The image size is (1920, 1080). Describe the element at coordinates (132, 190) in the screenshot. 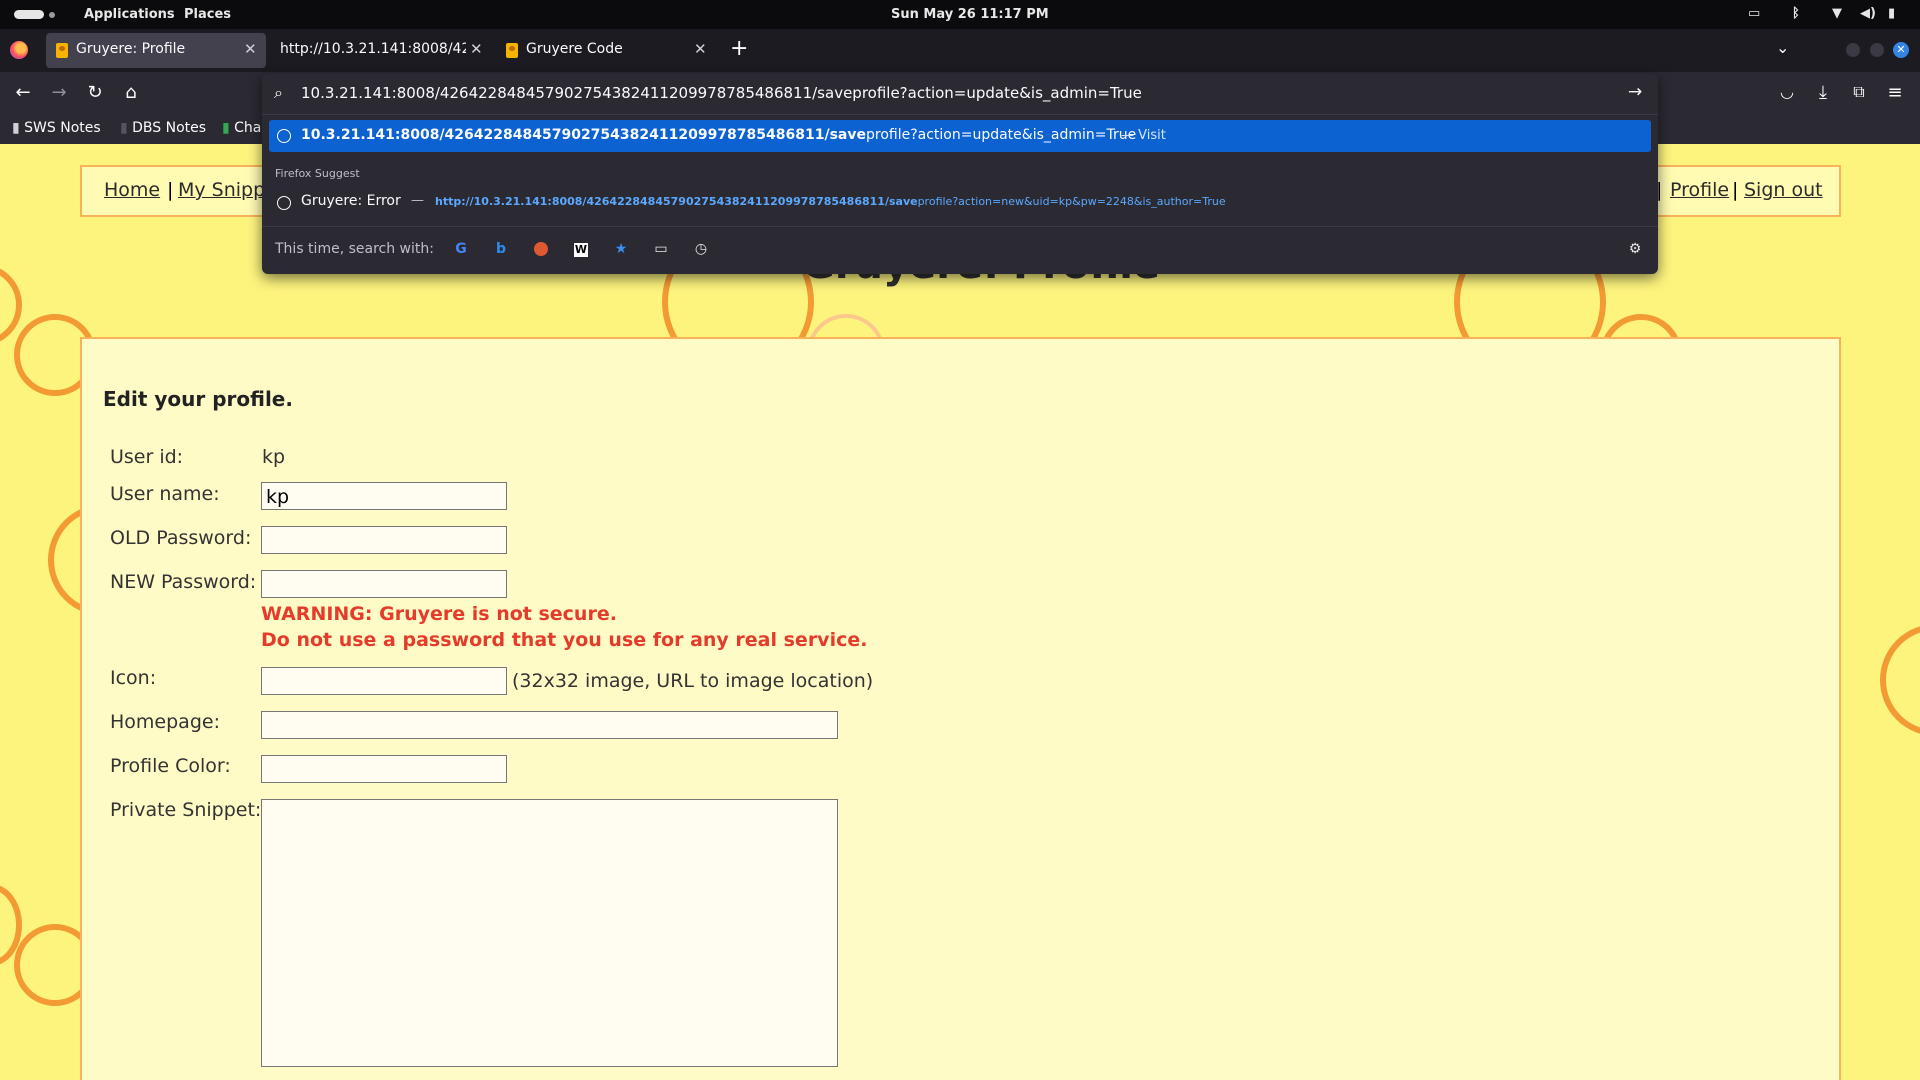

I see `menu-home-link: Home` at that location.